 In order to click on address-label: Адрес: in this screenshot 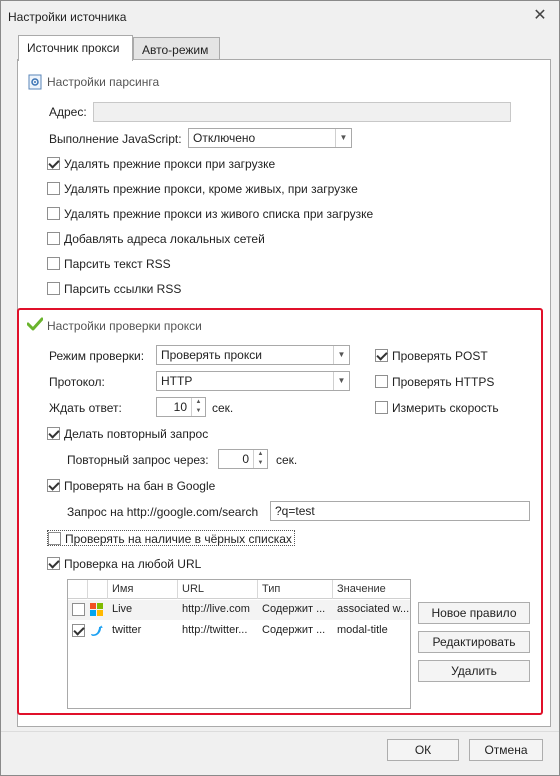, I will do `click(68, 112)`.